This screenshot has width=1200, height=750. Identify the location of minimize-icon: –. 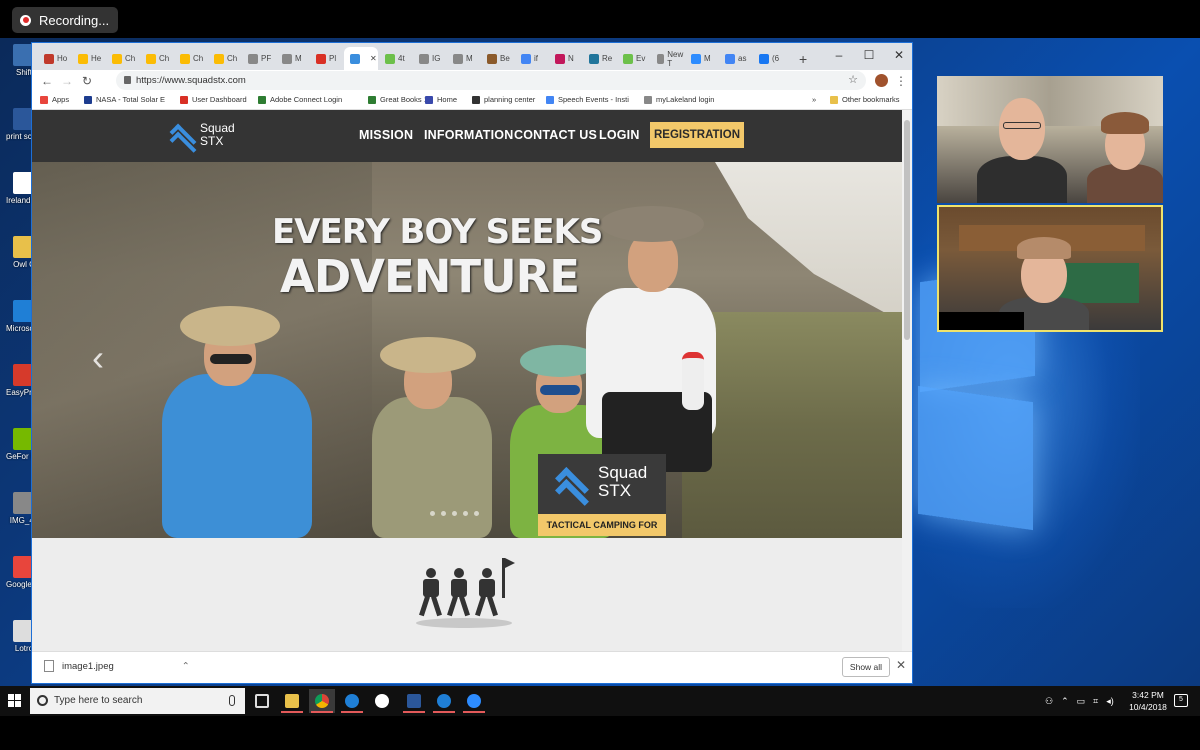
(839, 55).